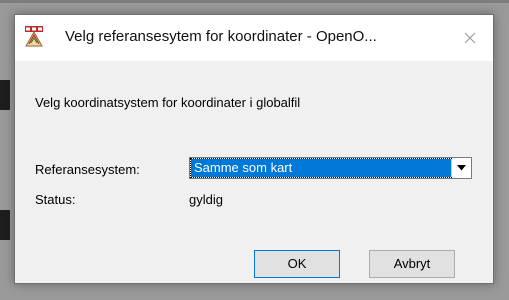  What do you see at coordinates (55, 199) in the screenshot?
I see `status-label: Status:` at bounding box center [55, 199].